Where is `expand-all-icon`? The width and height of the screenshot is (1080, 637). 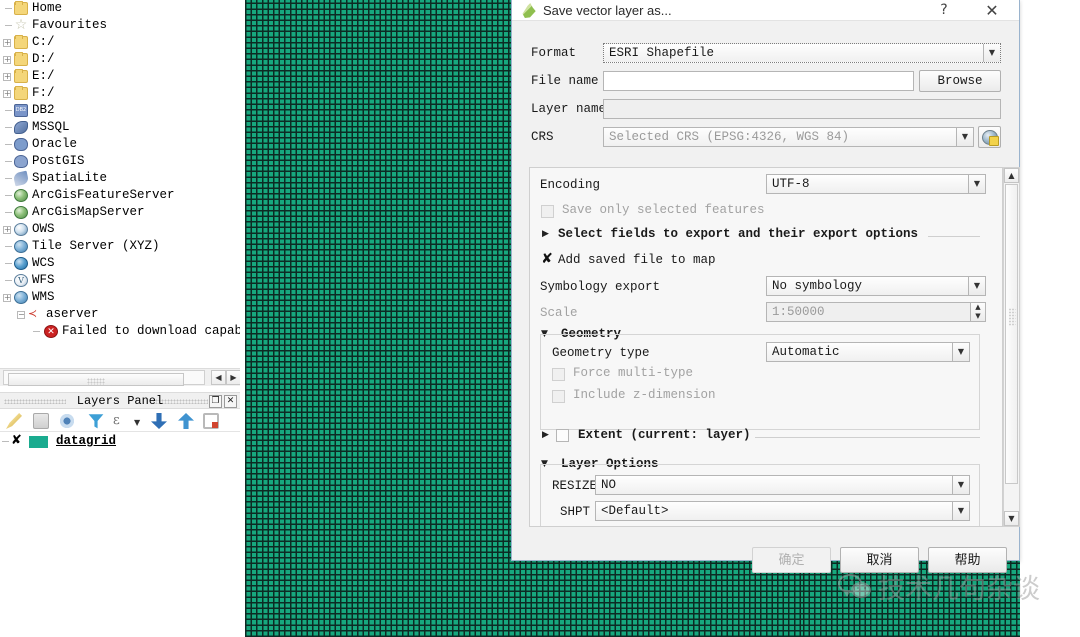 expand-all-icon is located at coordinates (159, 421).